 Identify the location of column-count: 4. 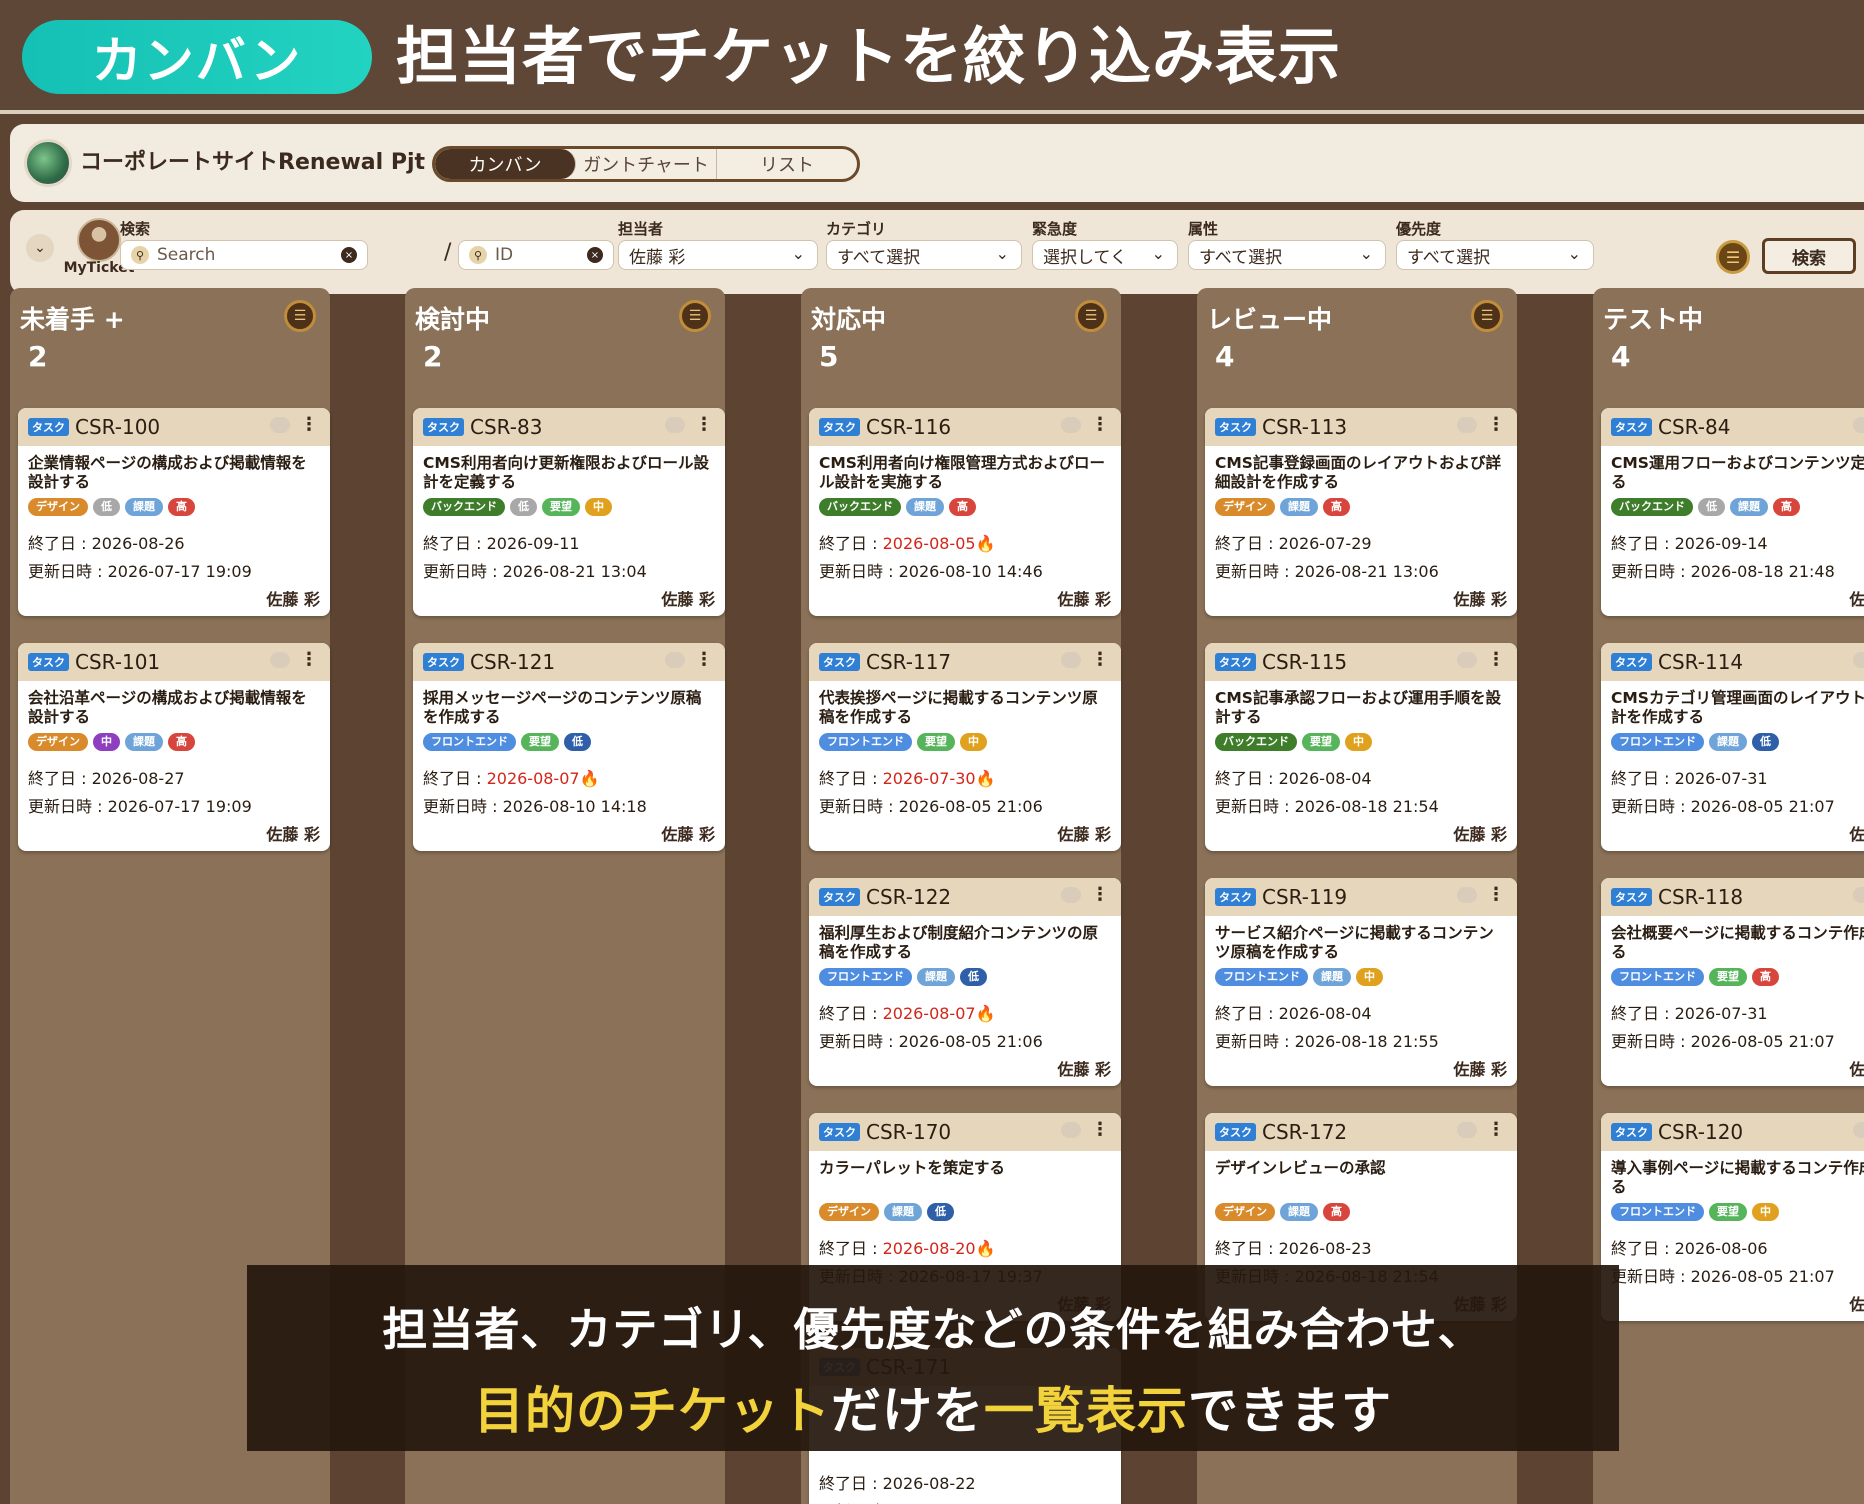
(1225, 356).